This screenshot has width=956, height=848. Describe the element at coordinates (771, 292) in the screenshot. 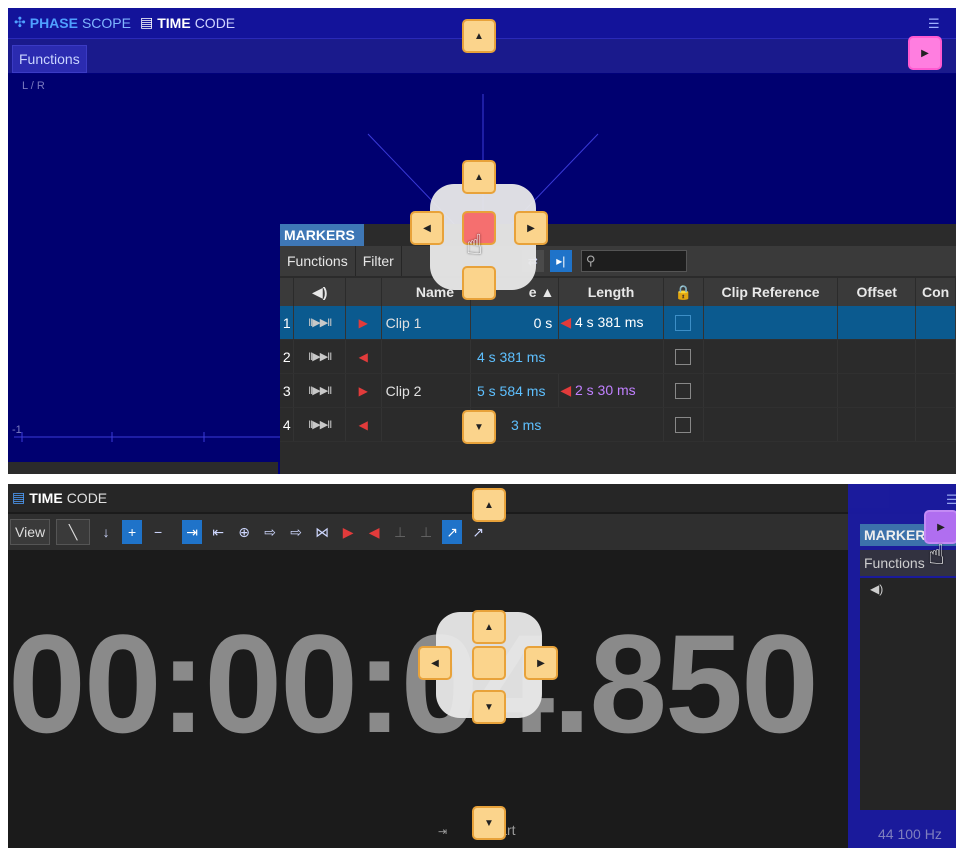

I see `col-clip-reference: Clip Reference` at that location.